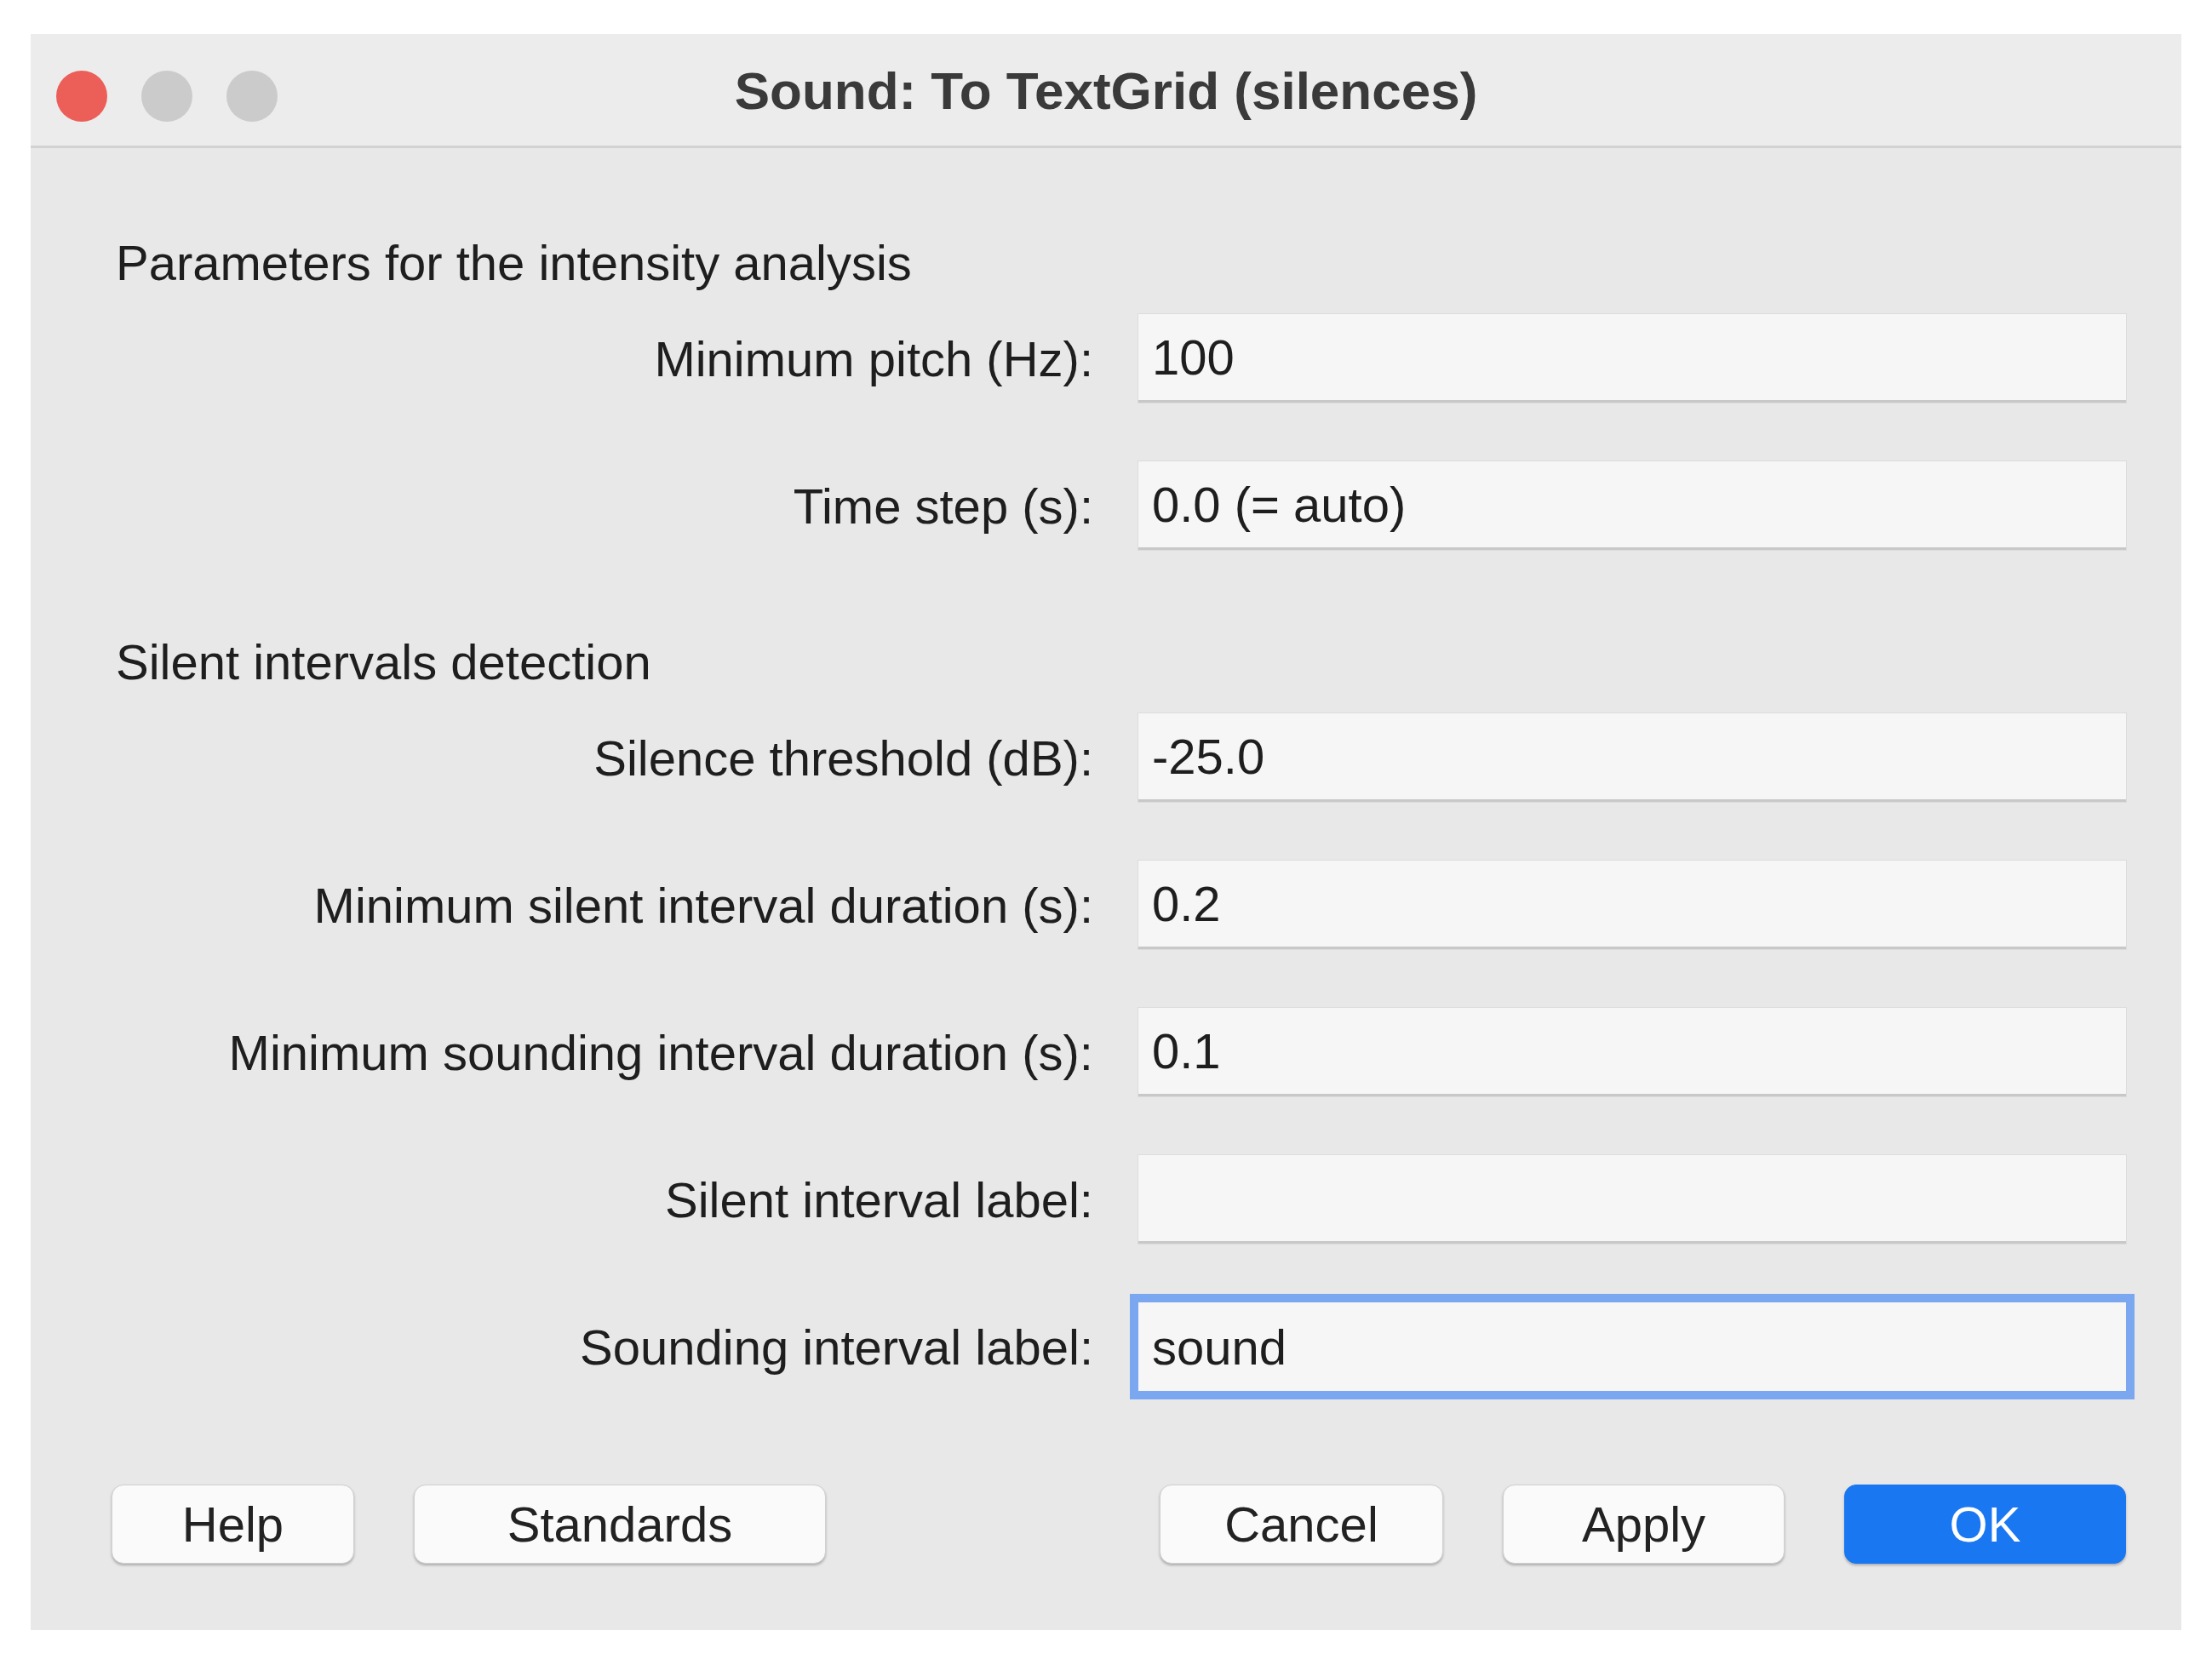  I want to click on input-field, so click(1632, 1199).